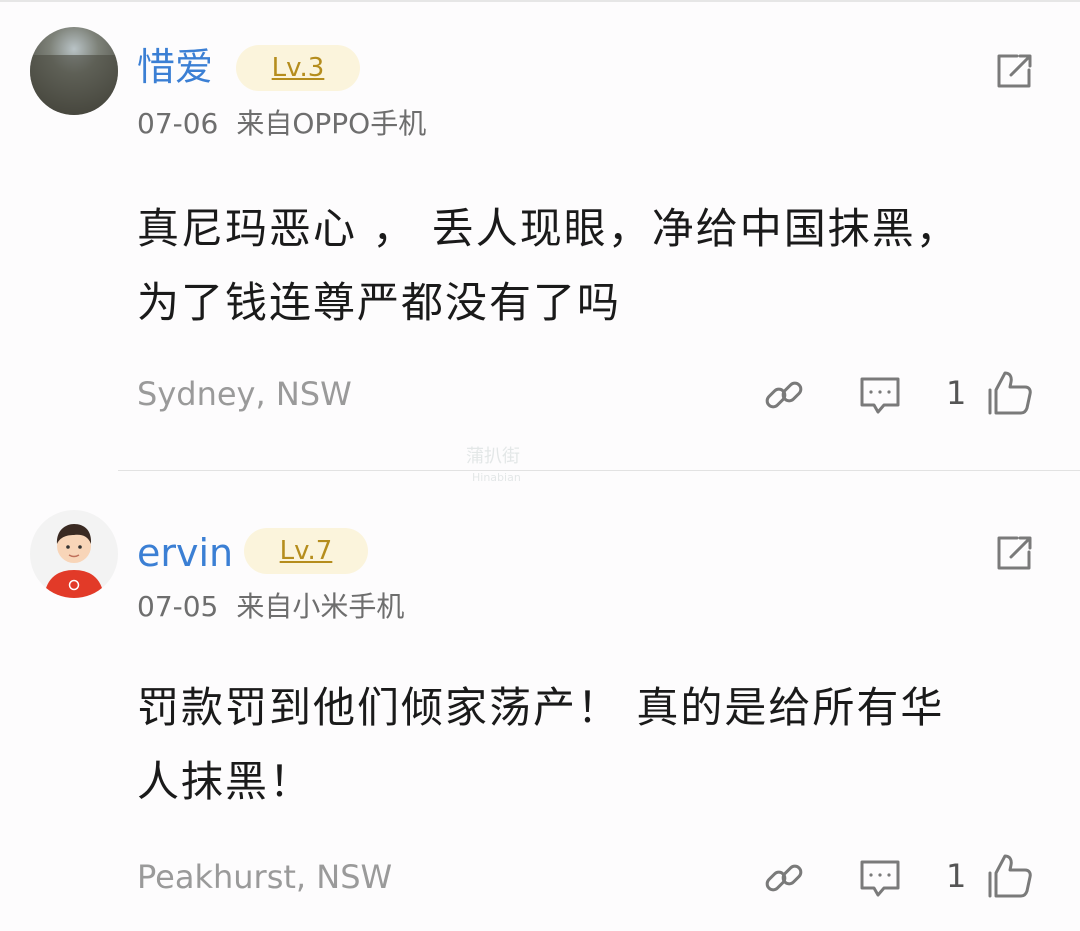 The image size is (1080, 931). I want to click on comment-date: 07-05, so click(178, 606).